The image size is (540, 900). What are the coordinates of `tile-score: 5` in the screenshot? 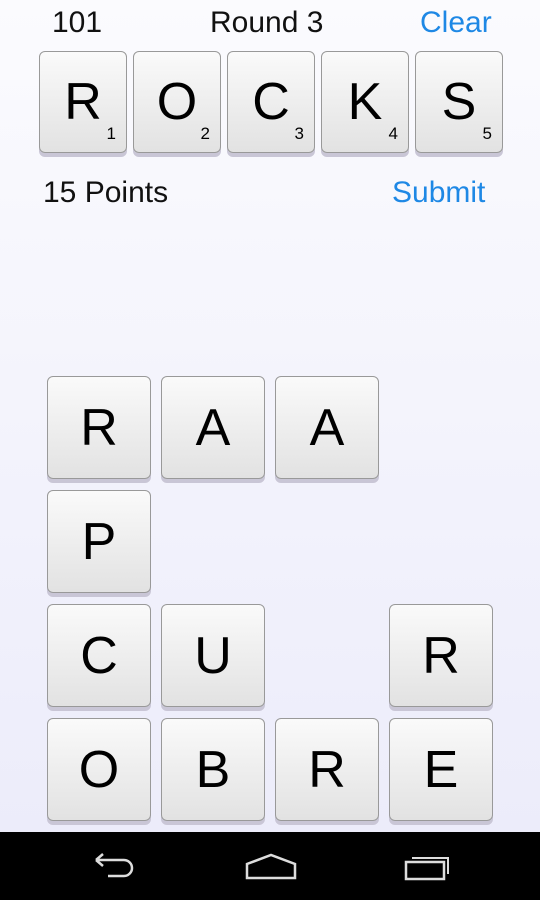 It's located at (487, 133).